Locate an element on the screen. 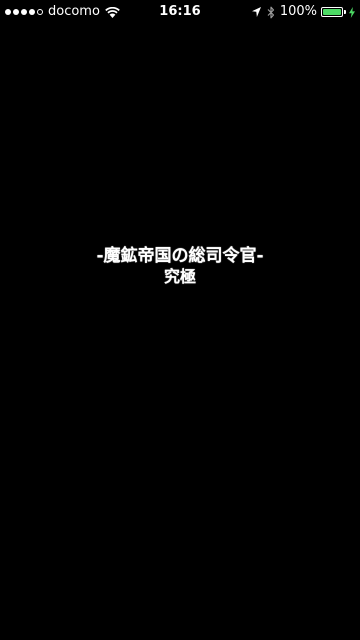 Image resolution: width=360 pixels, height=640 pixels. battery-level-fill is located at coordinates (332, 12).